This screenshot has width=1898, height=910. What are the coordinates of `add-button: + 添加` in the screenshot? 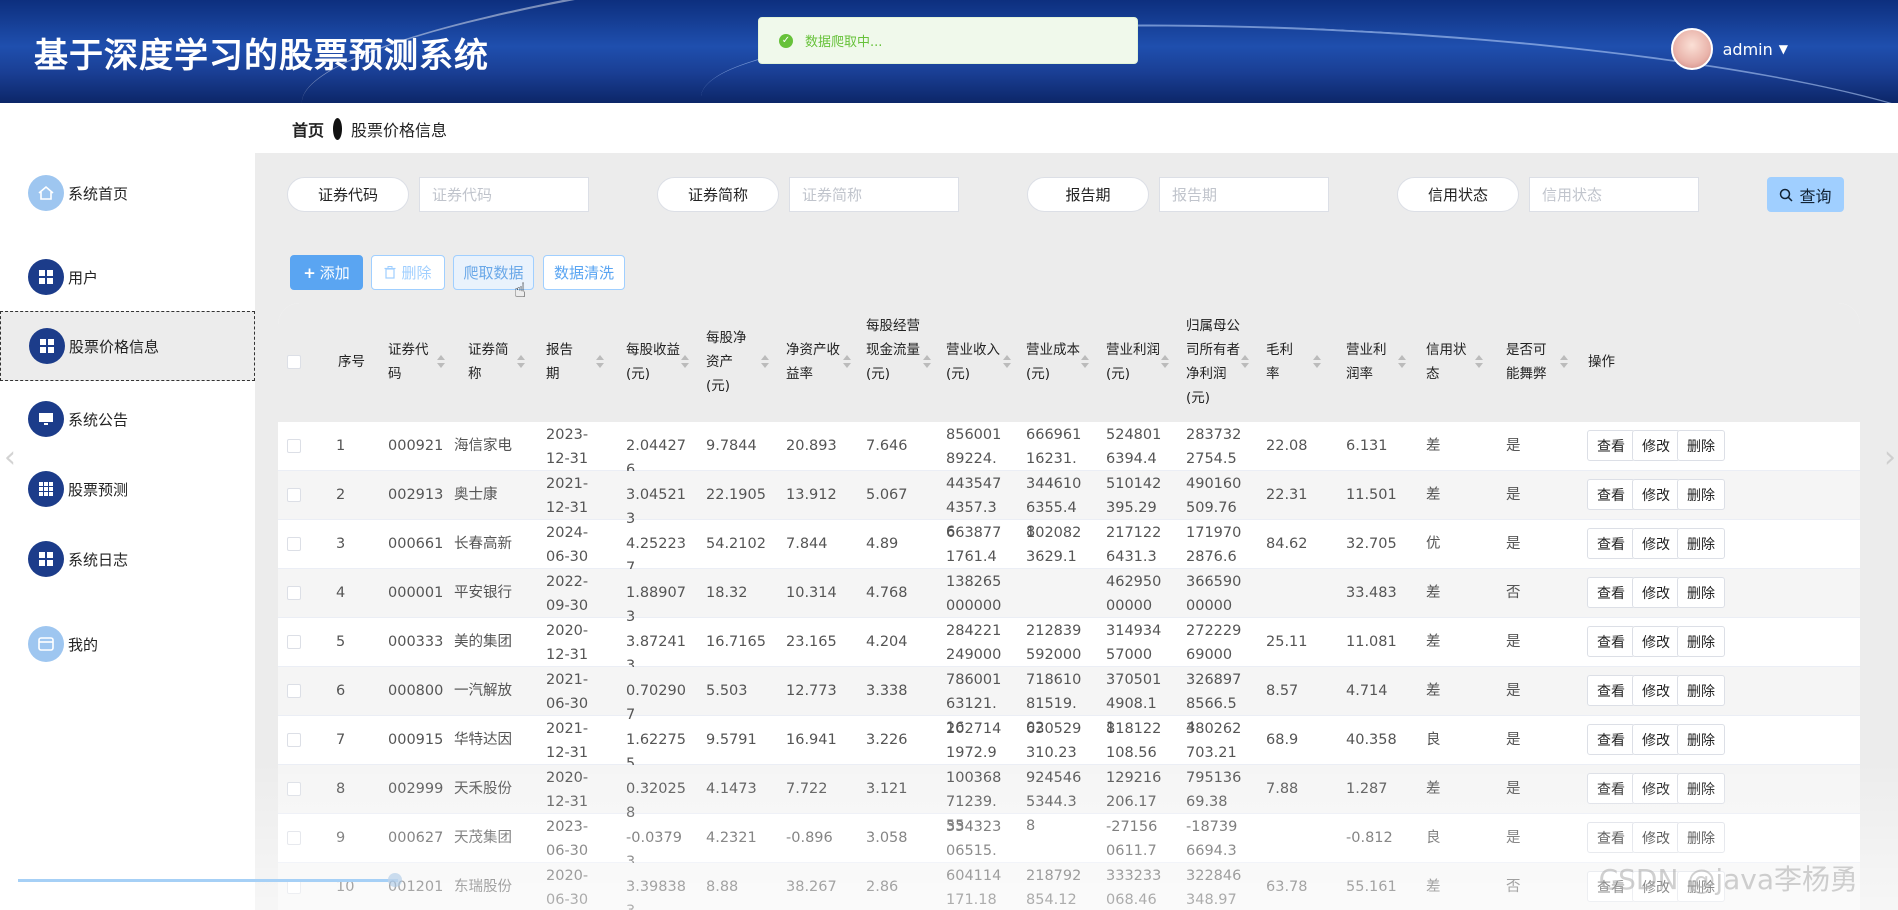 It's located at (326, 272).